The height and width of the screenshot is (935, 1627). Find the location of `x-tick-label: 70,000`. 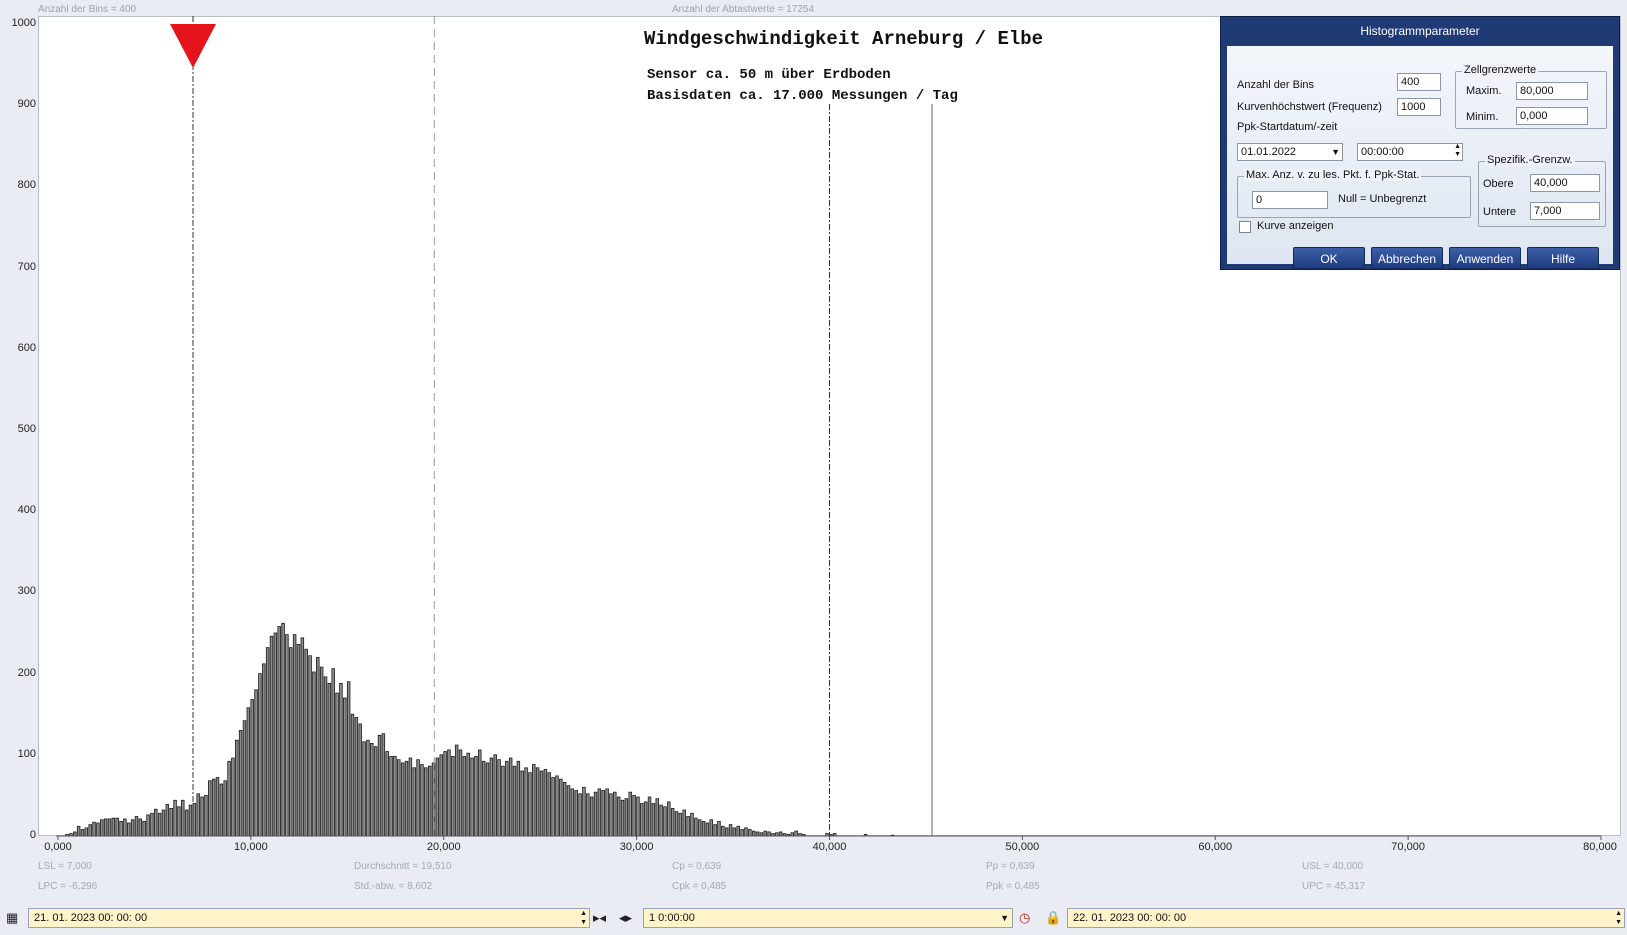

x-tick-label: 70,000 is located at coordinates (1408, 847).